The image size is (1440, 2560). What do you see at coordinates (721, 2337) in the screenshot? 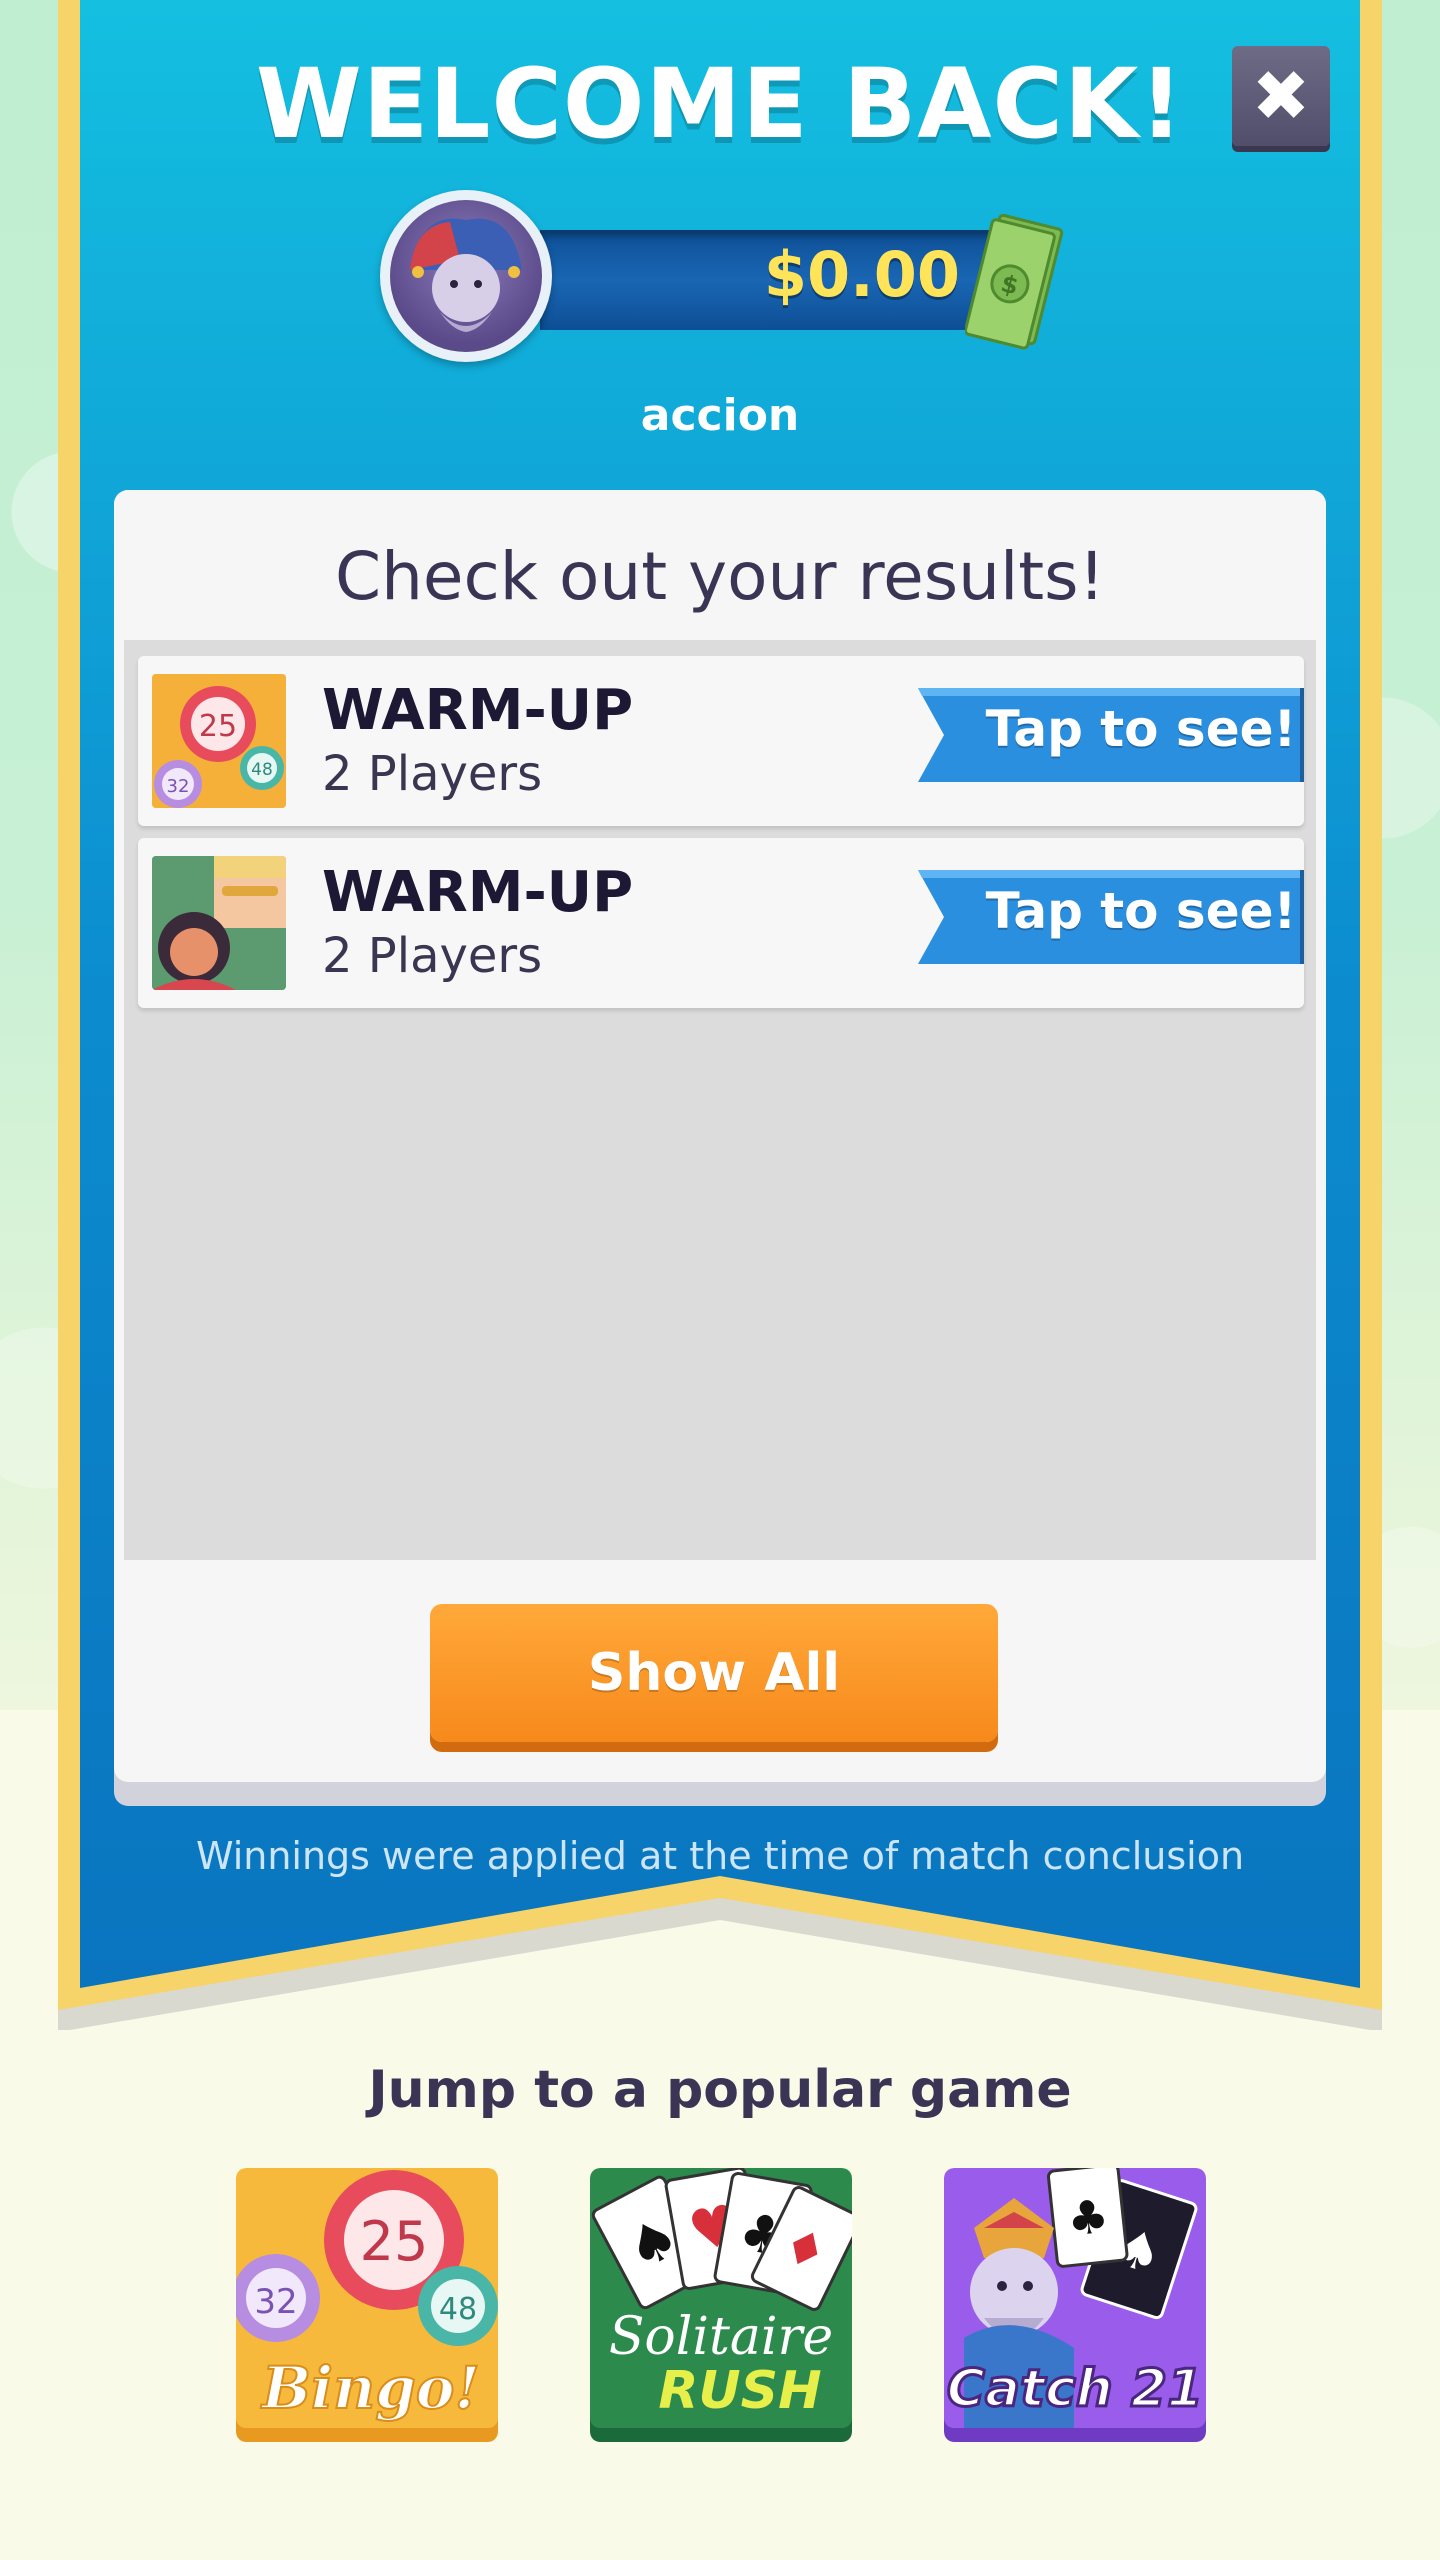
I see `solitaire-game-label: Solitaire` at bounding box center [721, 2337].